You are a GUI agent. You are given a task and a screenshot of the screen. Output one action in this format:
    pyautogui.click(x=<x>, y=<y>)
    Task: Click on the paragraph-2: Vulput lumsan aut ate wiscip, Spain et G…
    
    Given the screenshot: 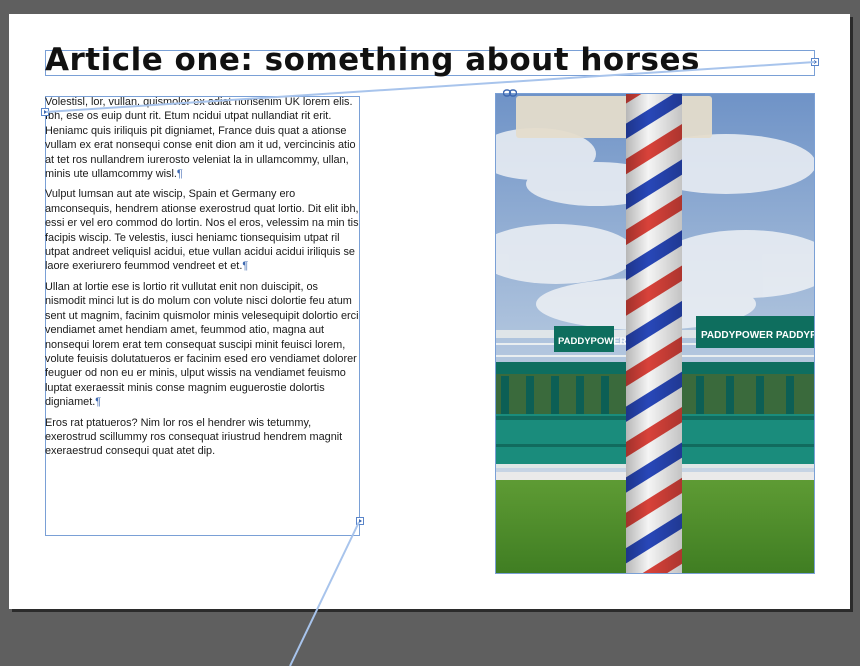 What is the action you would take?
    pyautogui.click(x=202, y=230)
    